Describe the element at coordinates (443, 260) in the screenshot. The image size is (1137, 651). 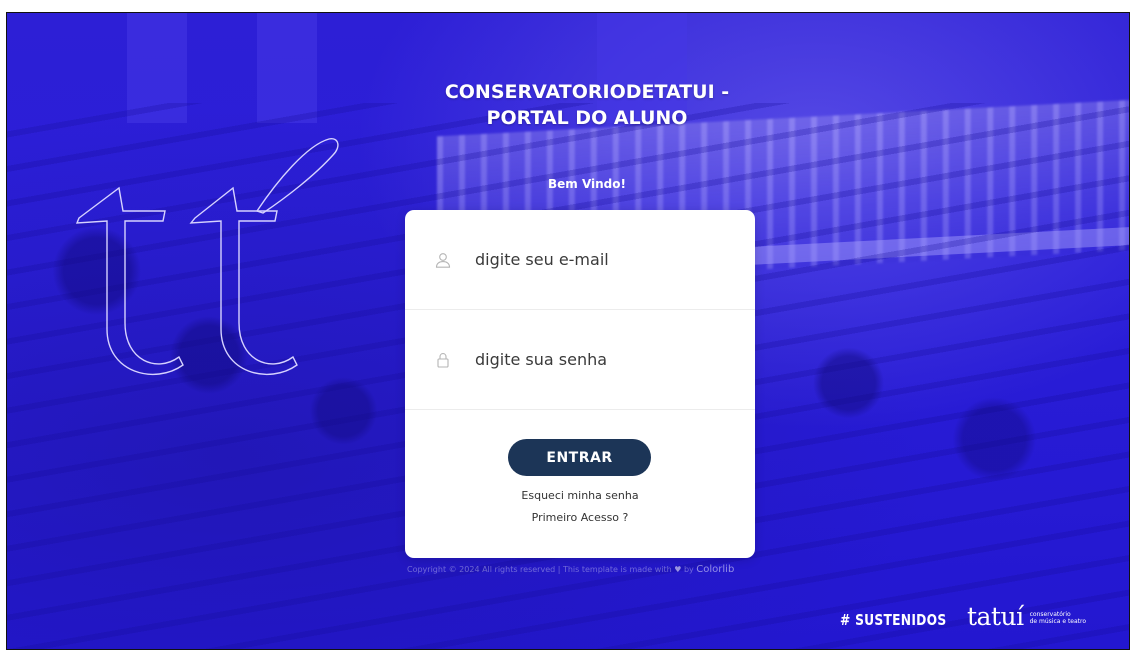
I see `user-icon` at that location.